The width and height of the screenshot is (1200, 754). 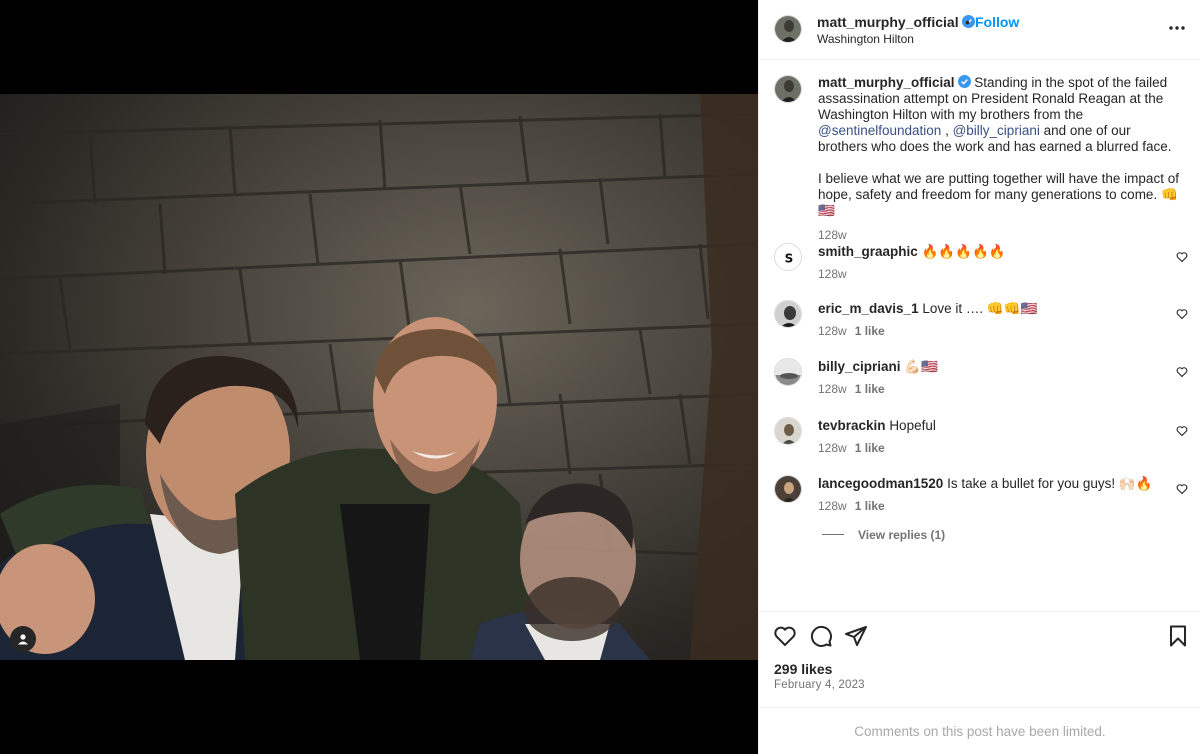 I want to click on comment-text: billy_cipriani 💪🏻🇺🇸, so click(x=988, y=367).